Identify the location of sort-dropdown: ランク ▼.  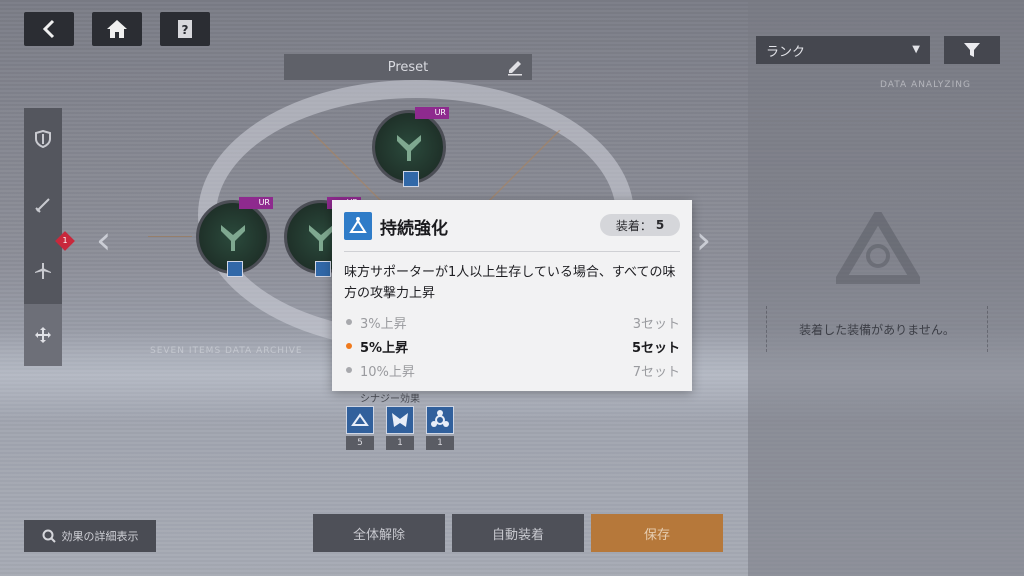
(843, 50).